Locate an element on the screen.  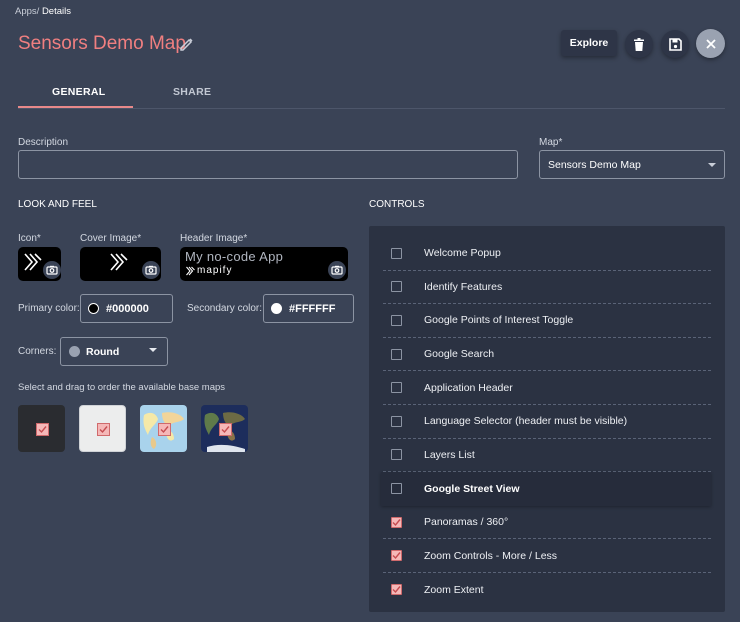
primary-color-input: #000000 is located at coordinates (126, 308).